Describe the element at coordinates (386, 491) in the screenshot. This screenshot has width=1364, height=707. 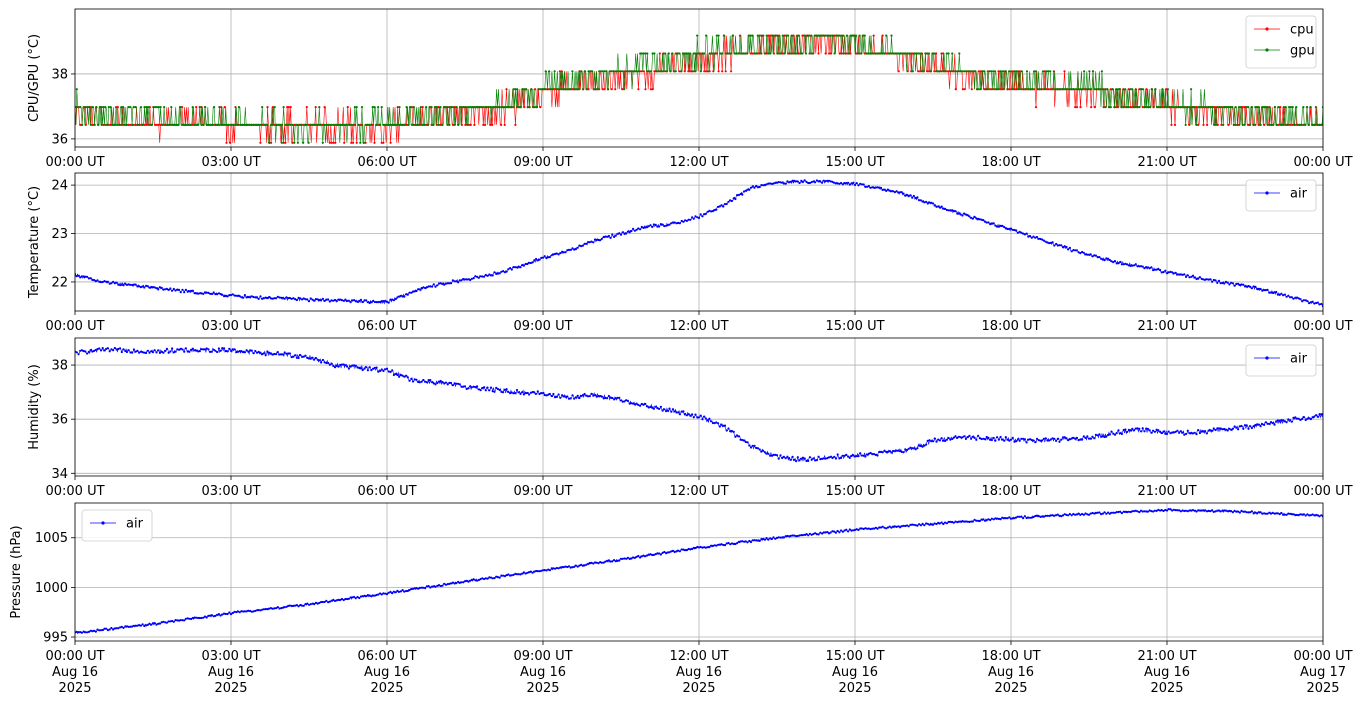
I see `x-tick-label: 06:00 UT` at that location.